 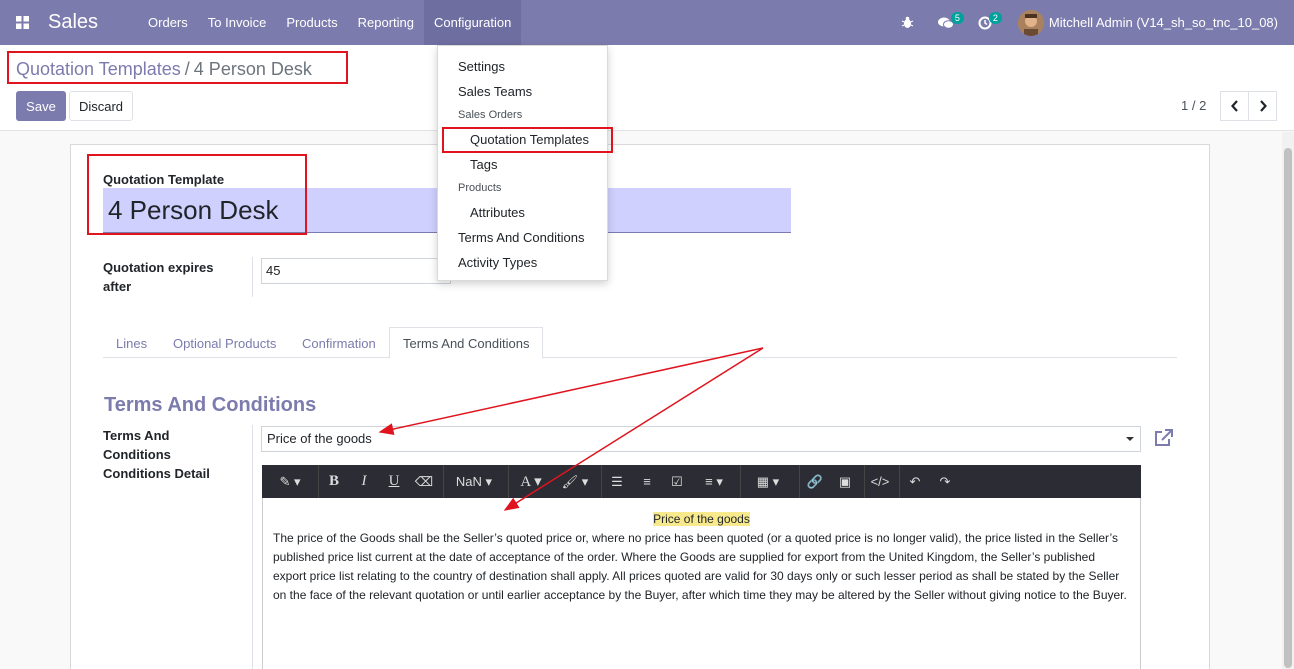 I want to click on annotation-arrow-to-select, so click(x=571, y=391).